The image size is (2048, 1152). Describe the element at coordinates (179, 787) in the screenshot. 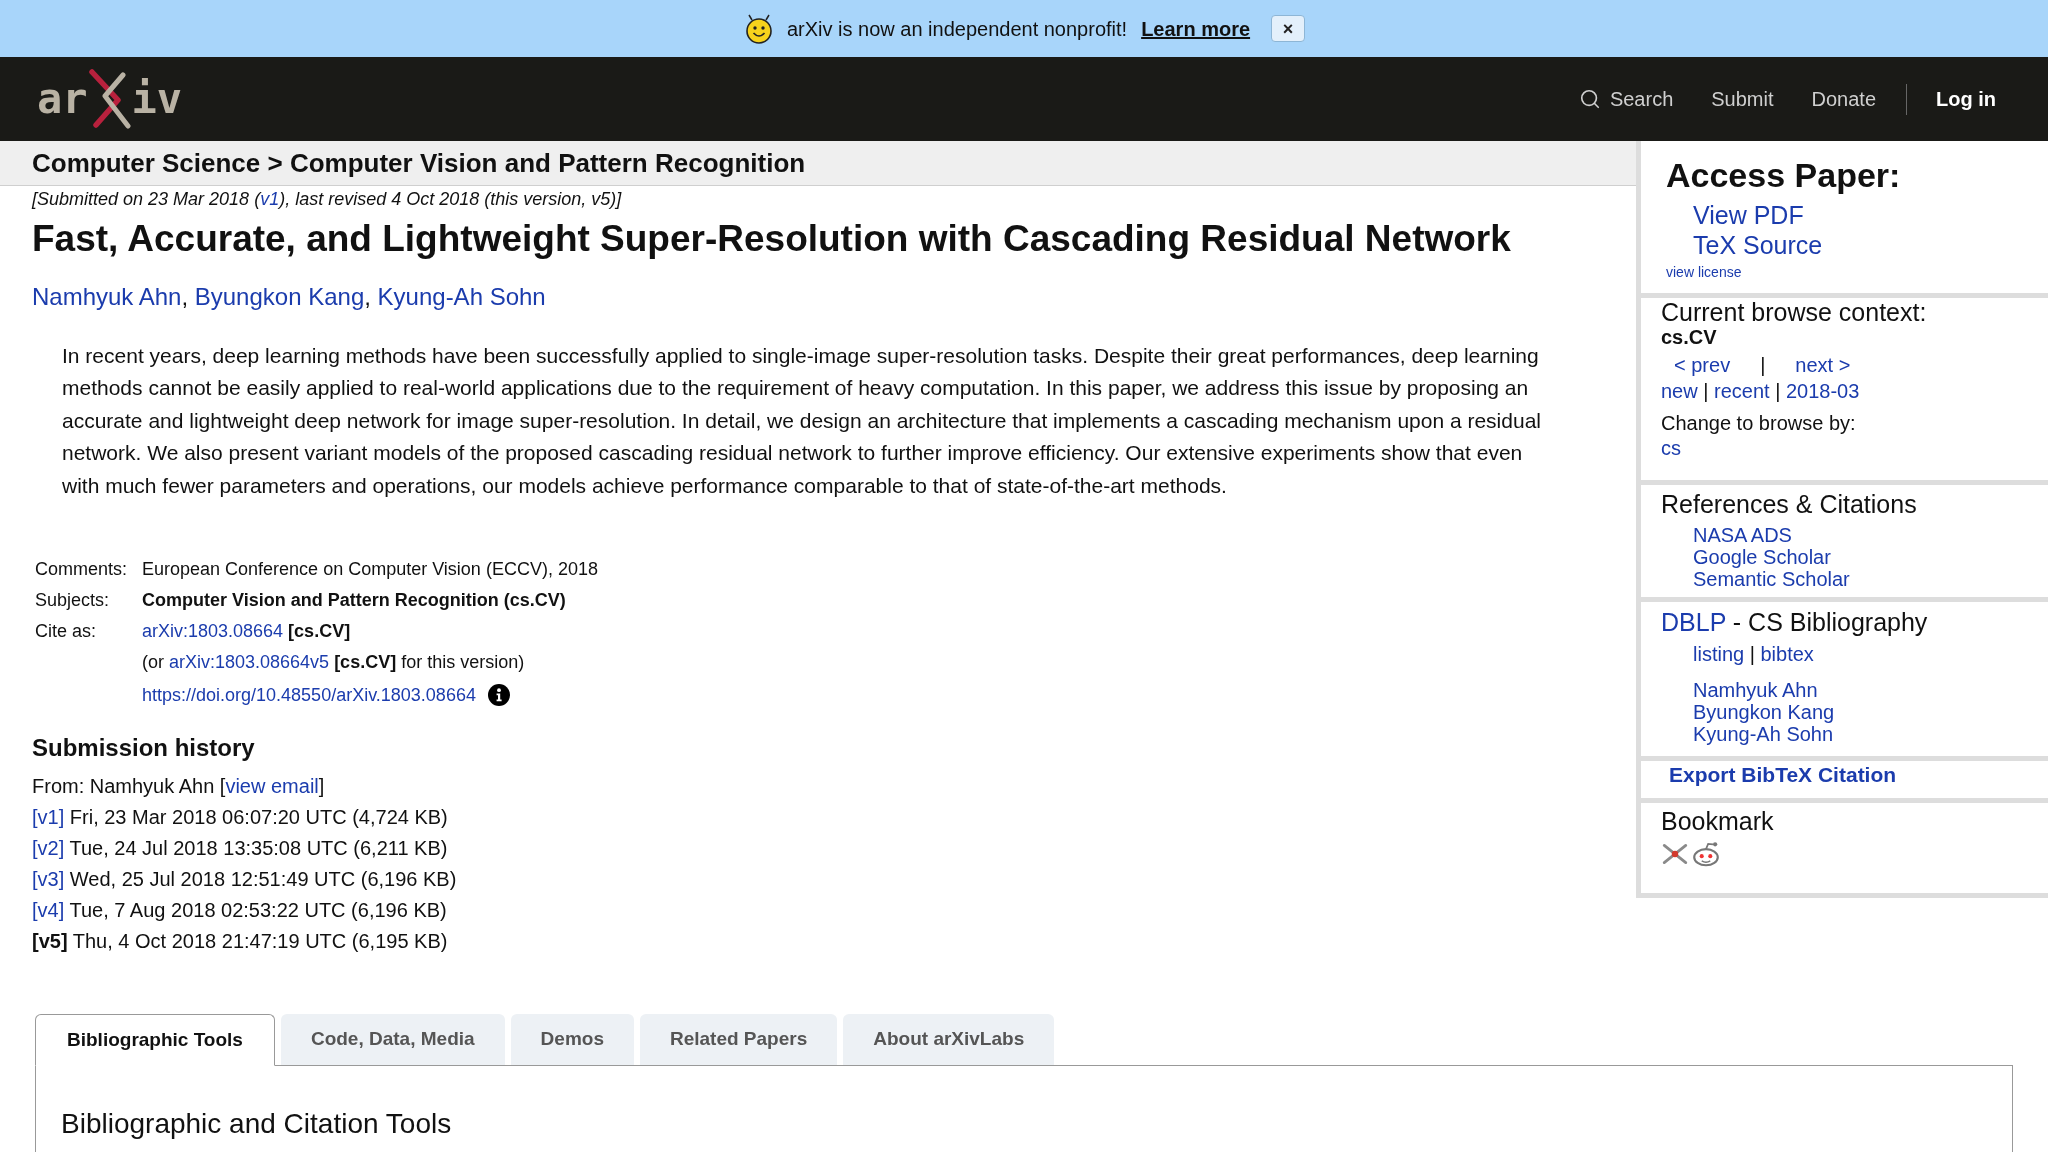

I see `submitter-line: From: Namhyuk Ahn [view email]` at that location.